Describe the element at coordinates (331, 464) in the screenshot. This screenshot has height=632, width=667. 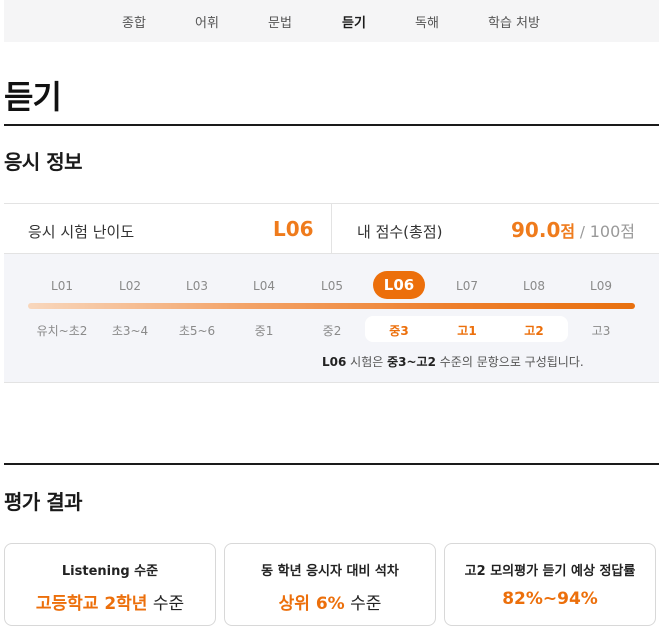
I see `results-divider` at that location.